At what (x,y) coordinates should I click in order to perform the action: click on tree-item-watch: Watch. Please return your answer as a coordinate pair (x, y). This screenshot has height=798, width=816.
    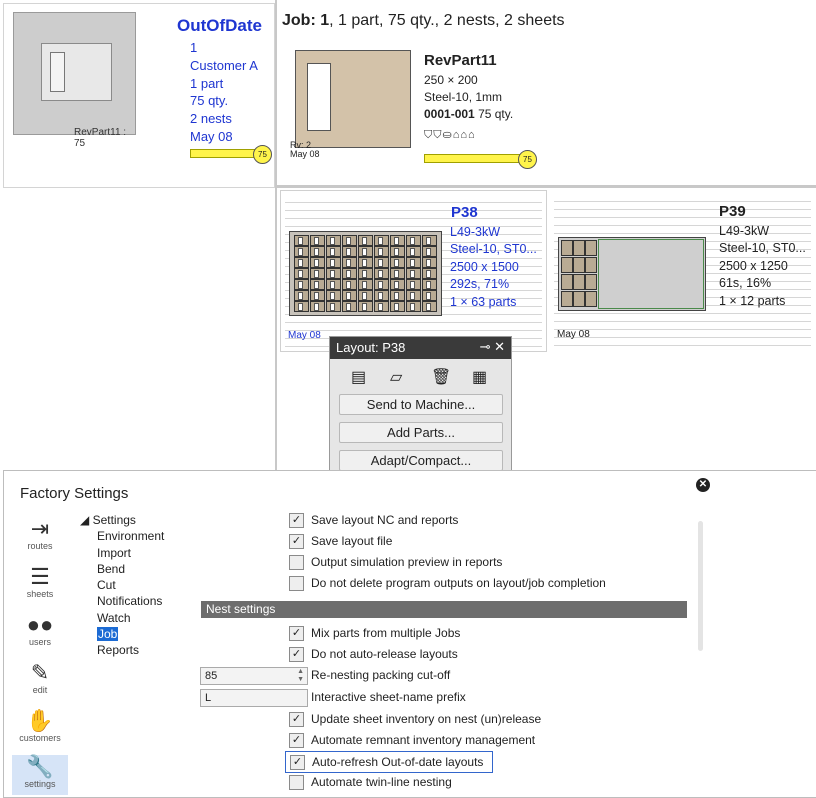
    Looking at the image, I should click on (122, 618).